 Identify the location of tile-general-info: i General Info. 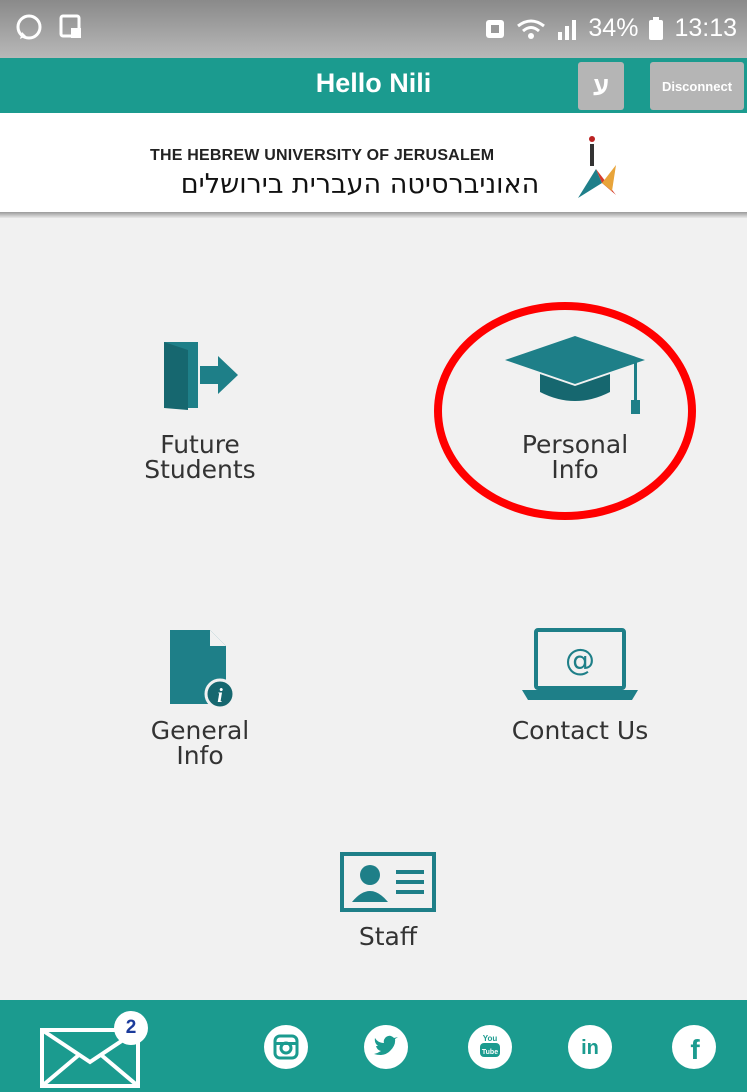
(200, 698).